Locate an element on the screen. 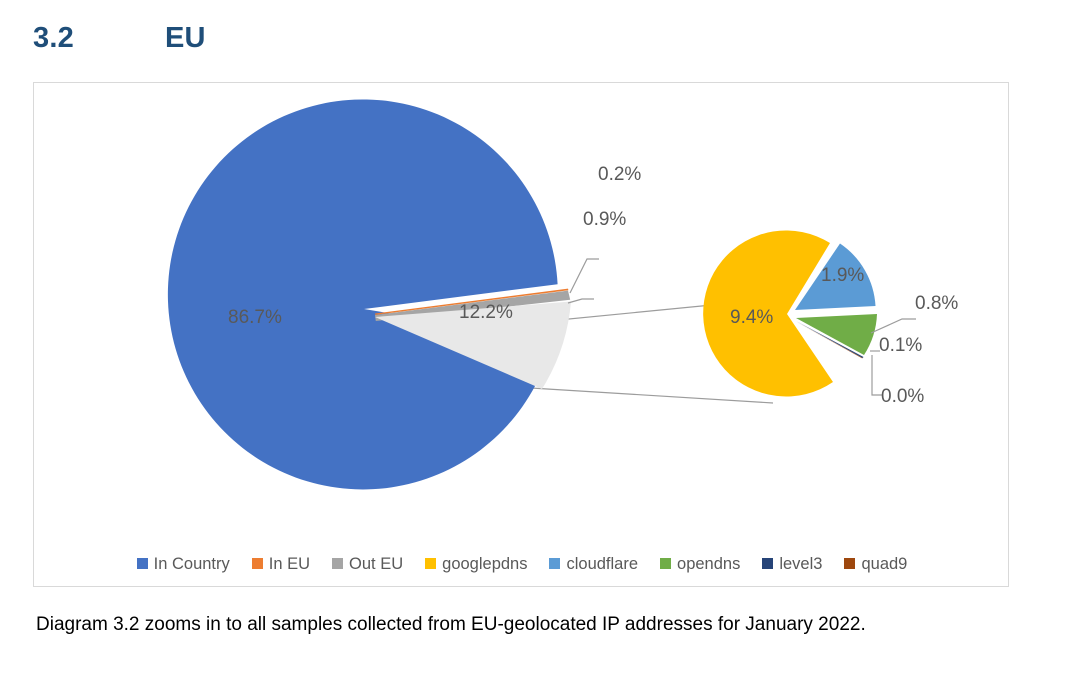 This screenshot has height=684, width=1068. legend-label-quad9: quad9 is located at coordinates (884, 563).